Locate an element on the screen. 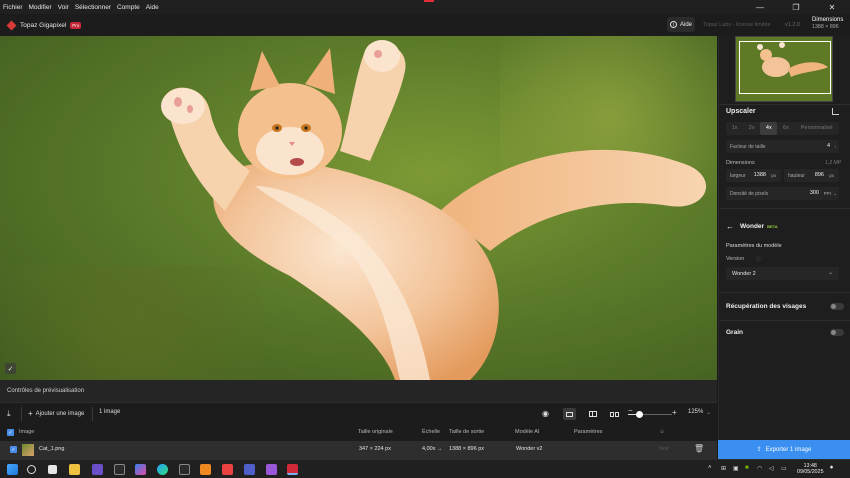 The width and height of the screenshot is (850, 478). trash-icon: 🗑 is located at coordinates (699, 448).